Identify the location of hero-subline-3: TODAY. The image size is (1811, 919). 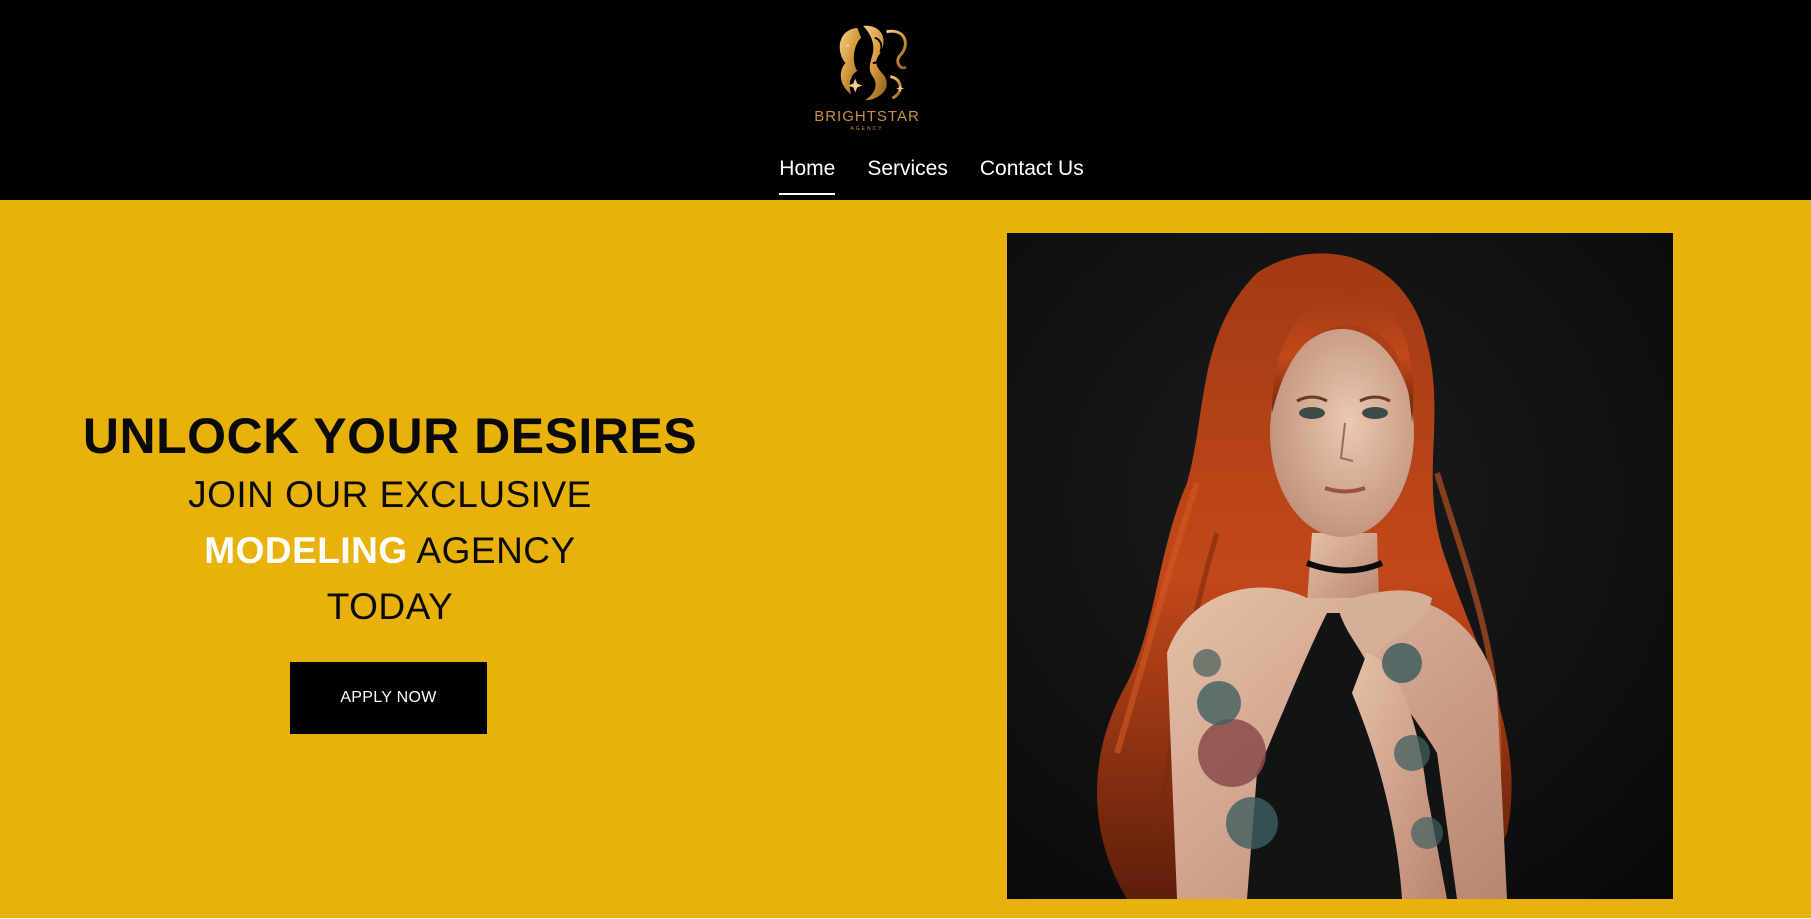
(390, 606).